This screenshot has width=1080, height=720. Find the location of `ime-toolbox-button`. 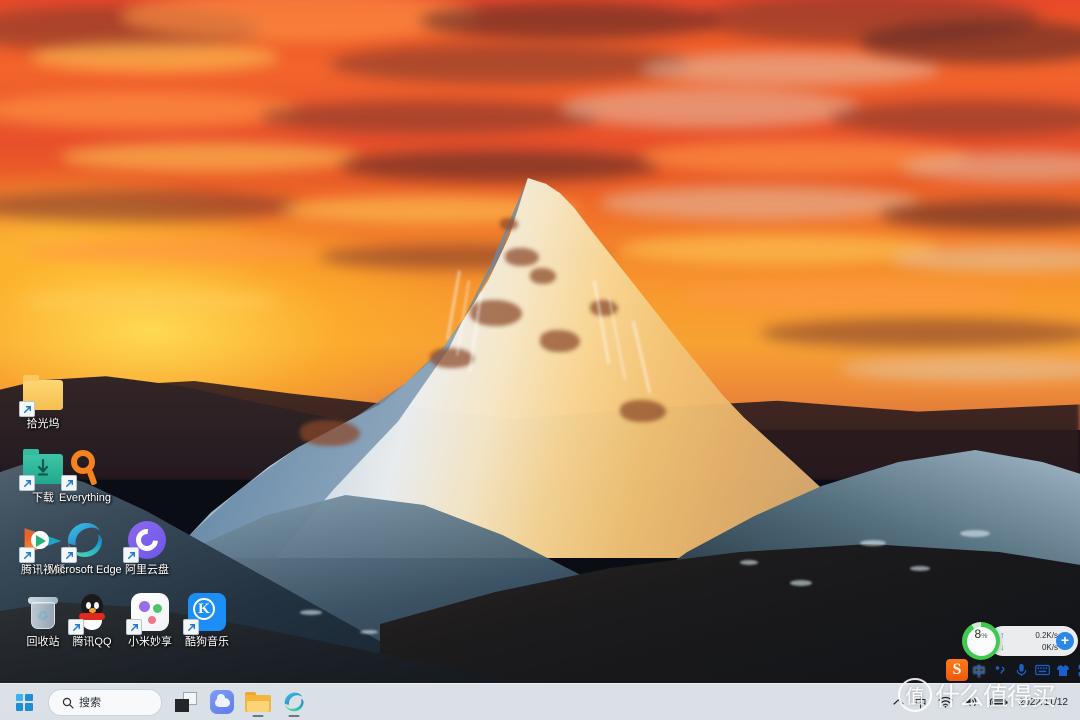

ime-toolbox-button is located at coordinates (1077, 670).